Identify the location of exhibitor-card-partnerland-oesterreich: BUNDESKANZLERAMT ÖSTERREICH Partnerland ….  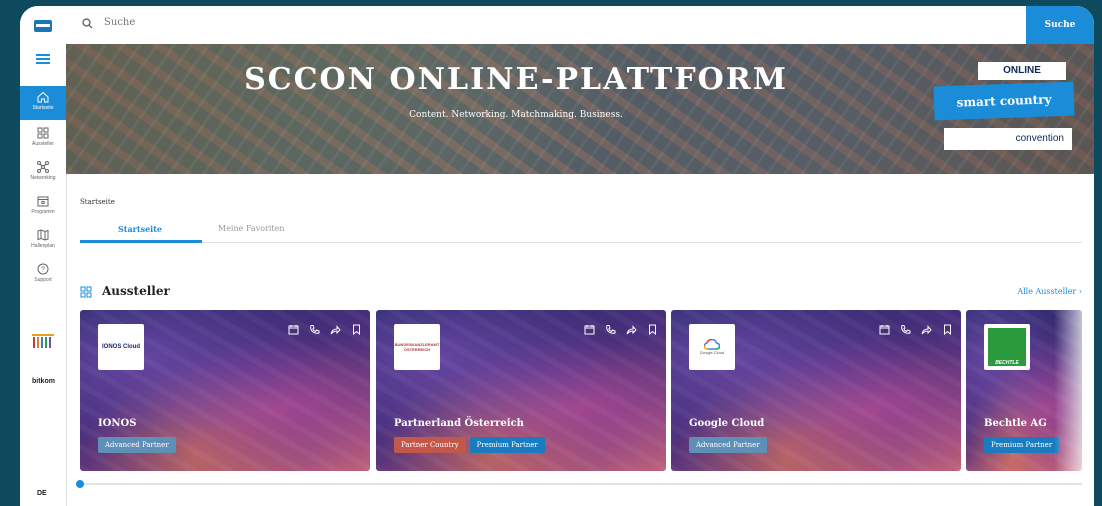
(521, 390).